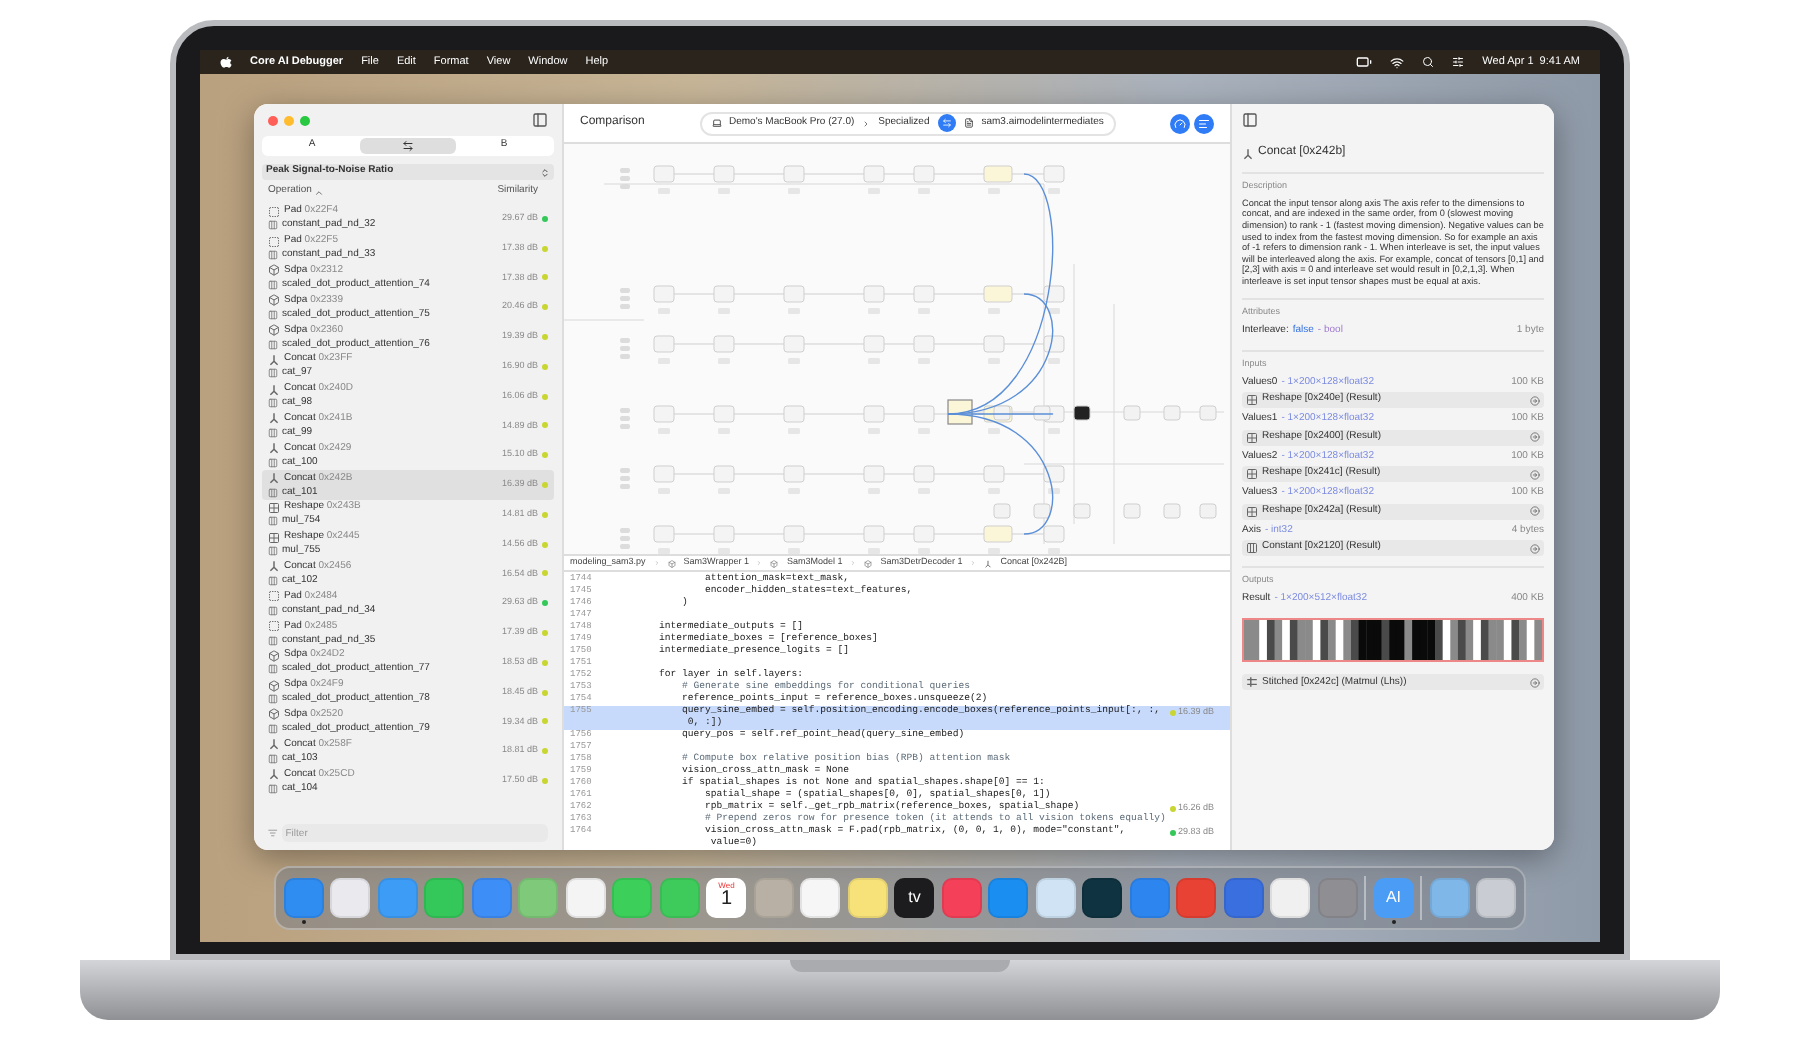  I want to click on close-button, so click(273, 120).